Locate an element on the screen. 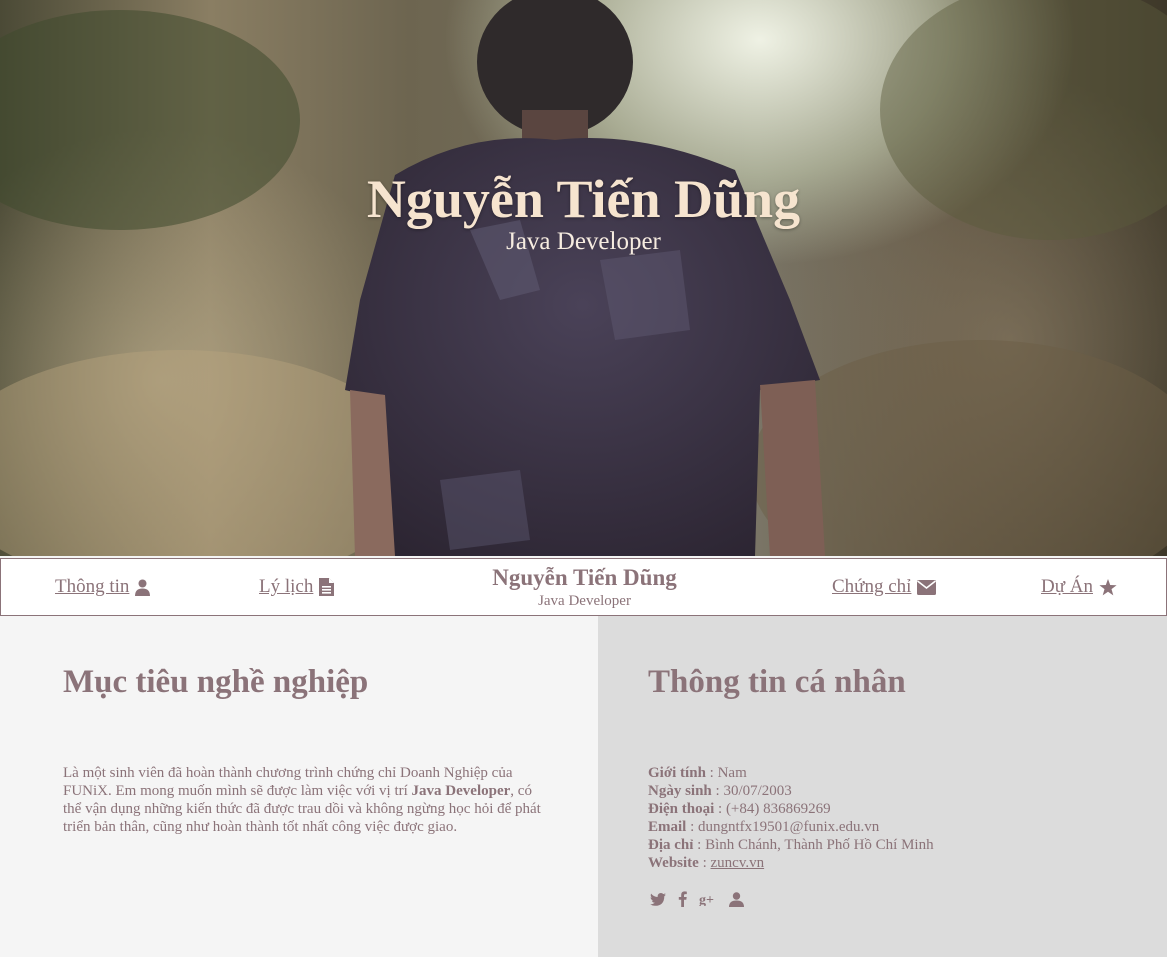 Image resolution: width=1167 pixels, height=957 pixels. twitter-icon is located at coordinates (658, 901).